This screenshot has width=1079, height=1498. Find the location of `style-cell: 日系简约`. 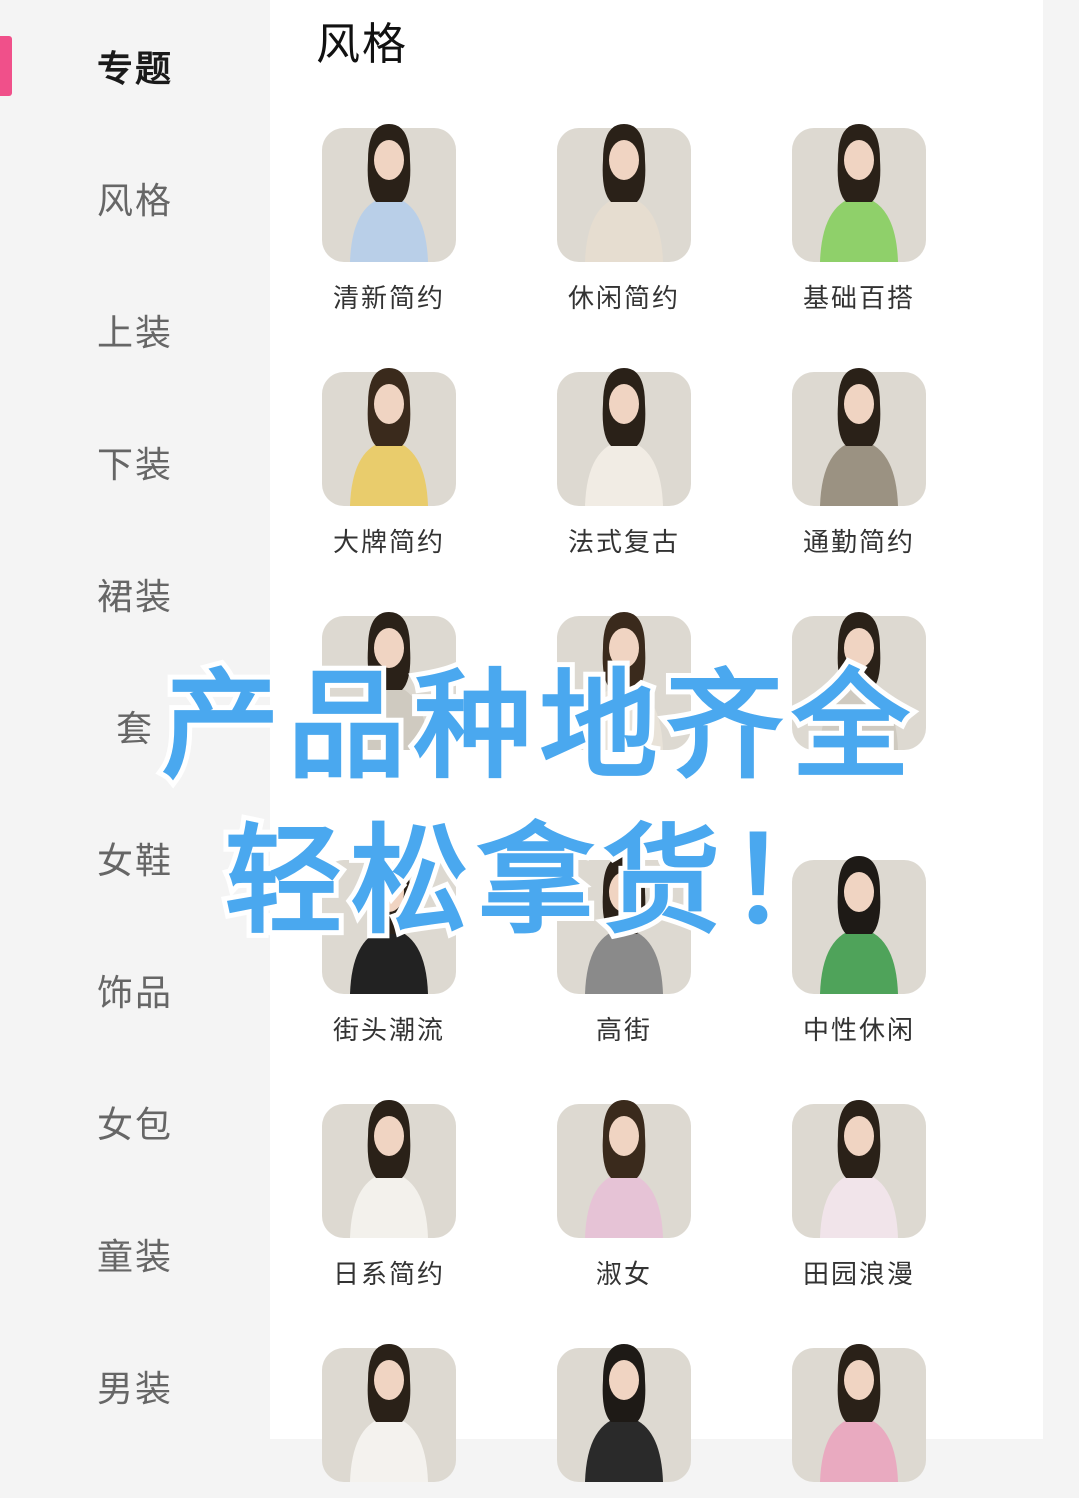

style-cell: 日系简约 is located at coordinates (389, 1195).